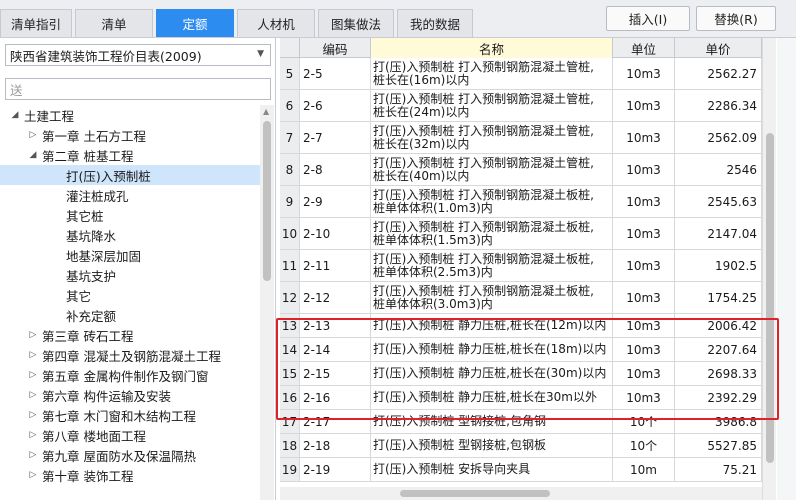  I want to click on row-name: 打(压)入预制桩 安拆导向夹具, so click(492, 469).